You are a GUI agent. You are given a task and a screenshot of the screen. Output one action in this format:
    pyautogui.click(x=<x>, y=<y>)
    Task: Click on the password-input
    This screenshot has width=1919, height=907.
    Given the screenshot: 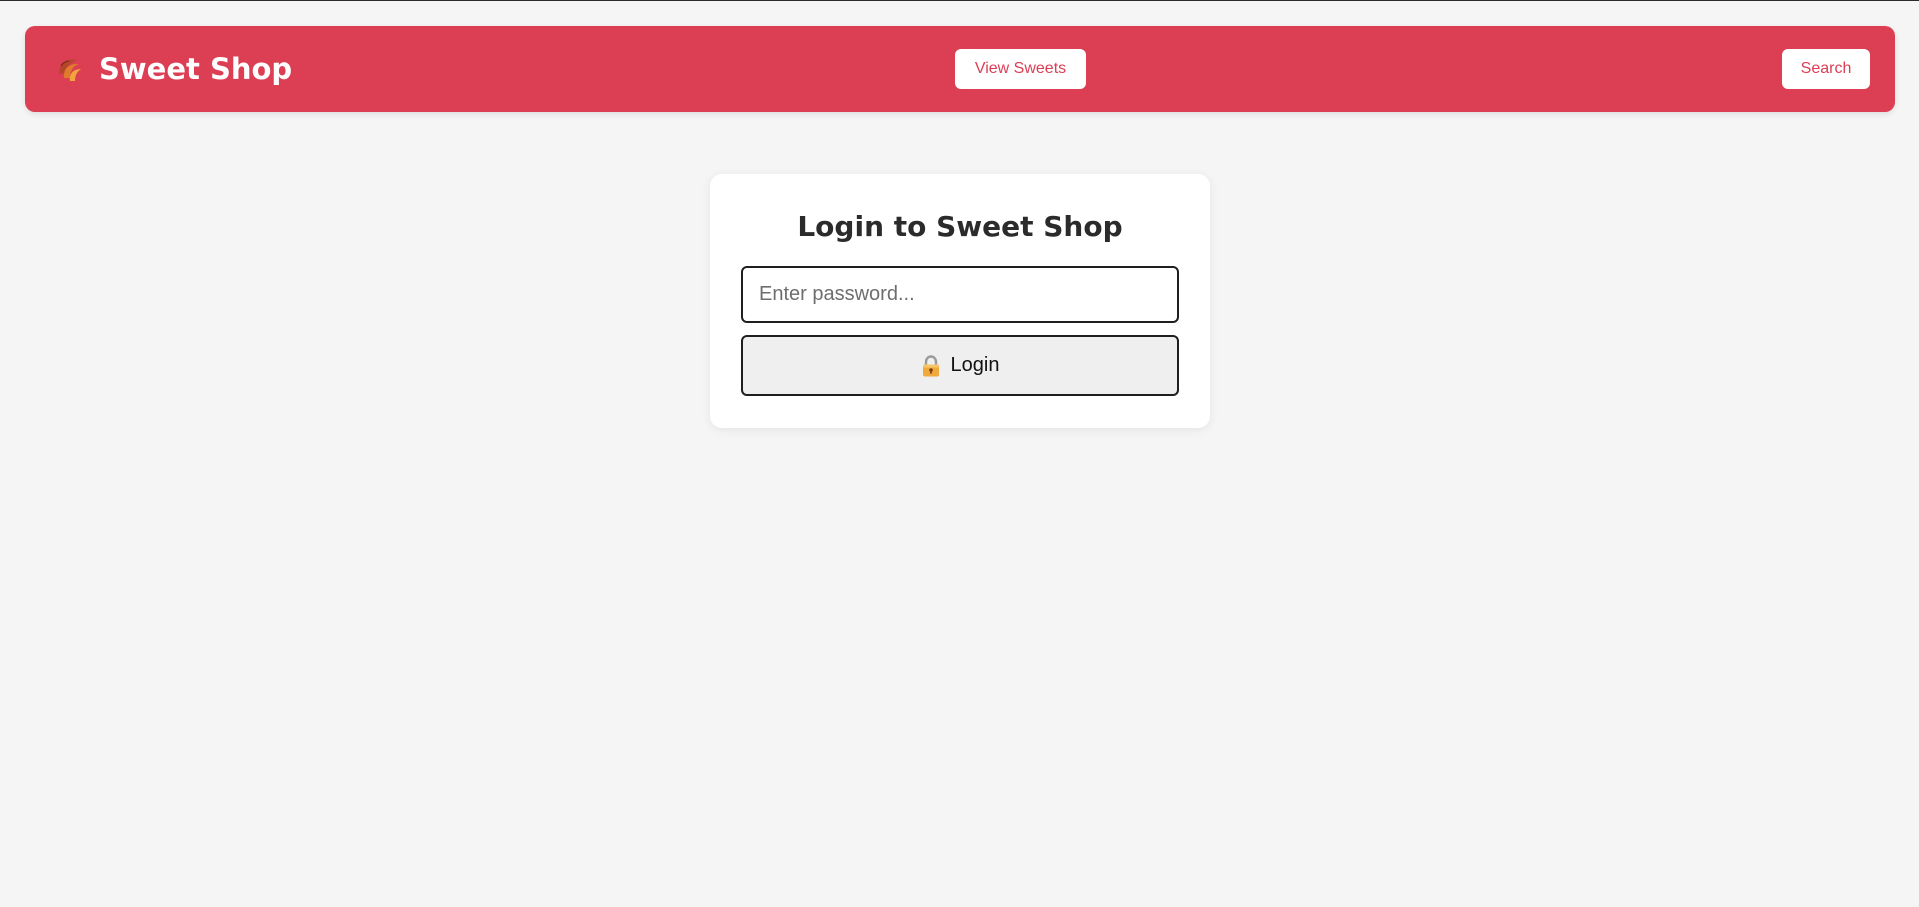 What is the action you would take?
    pyautogui.click(x=960, y=294)
    